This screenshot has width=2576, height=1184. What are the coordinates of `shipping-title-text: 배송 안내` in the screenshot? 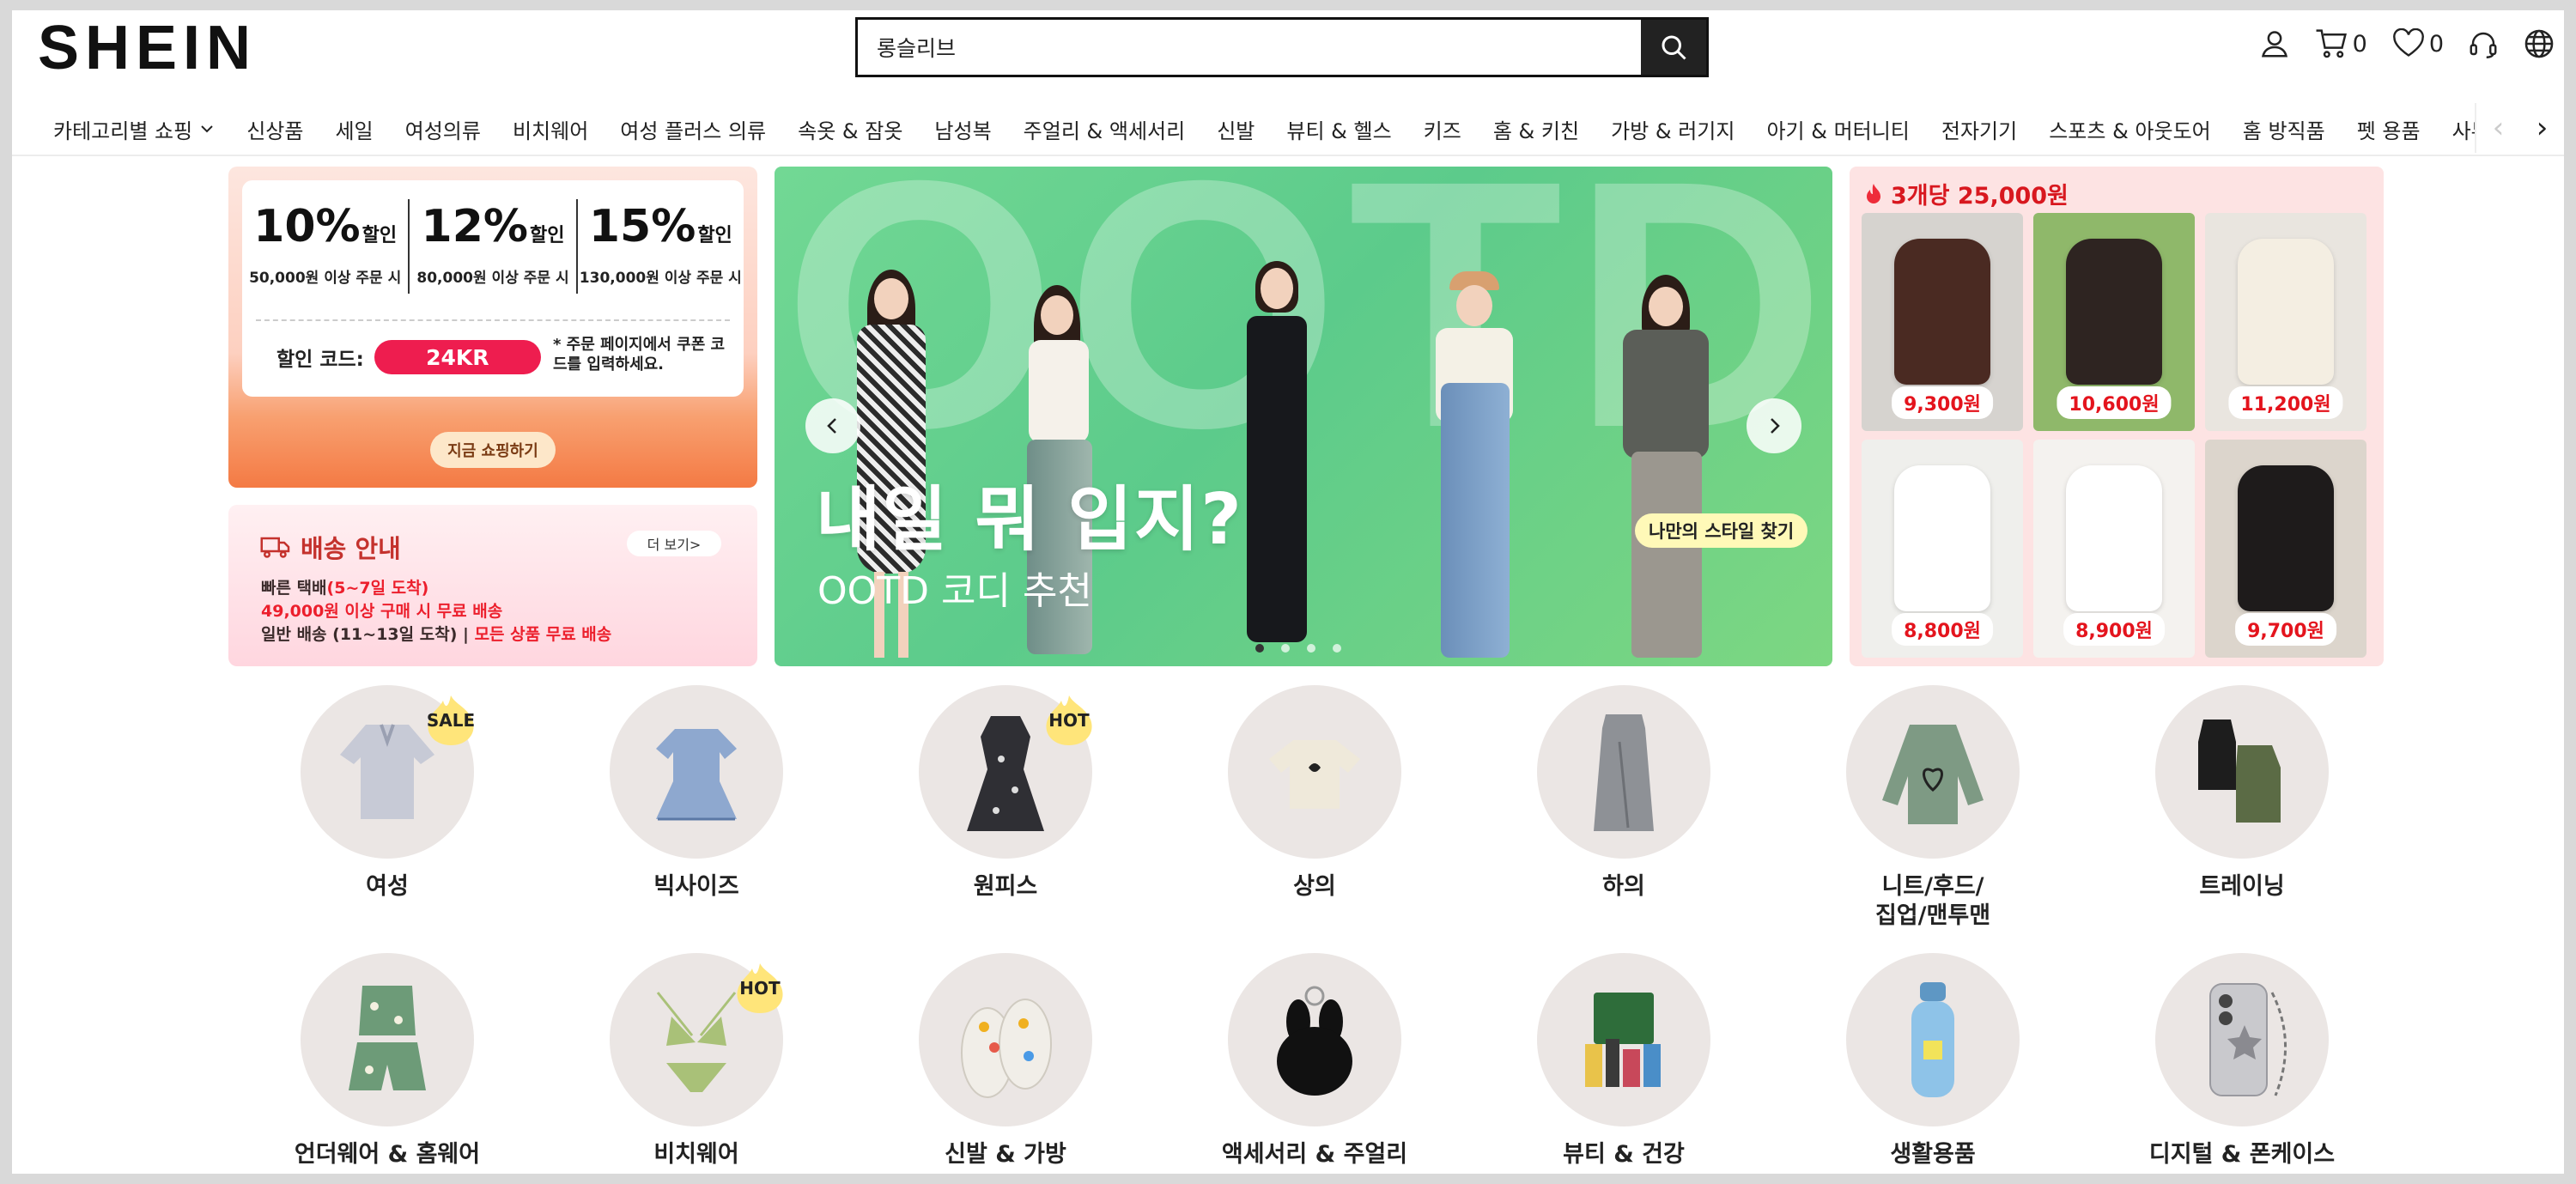 It's located at (351, 548).